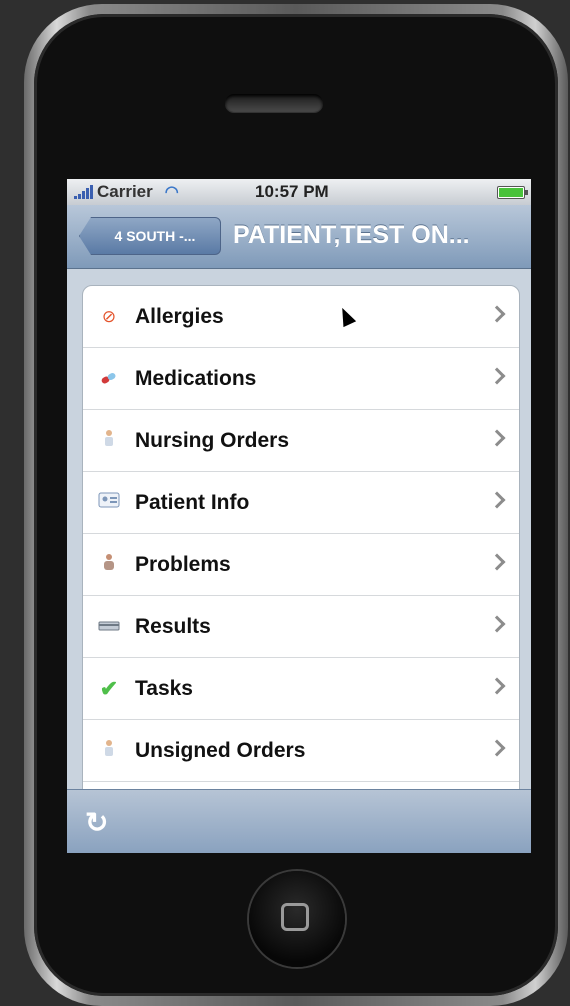 The width and height of the screenshot is (570, 1006). Describe the element at coordinates (179, 316) in the screenshot. I see `list-item-label: Allergies` at that location.